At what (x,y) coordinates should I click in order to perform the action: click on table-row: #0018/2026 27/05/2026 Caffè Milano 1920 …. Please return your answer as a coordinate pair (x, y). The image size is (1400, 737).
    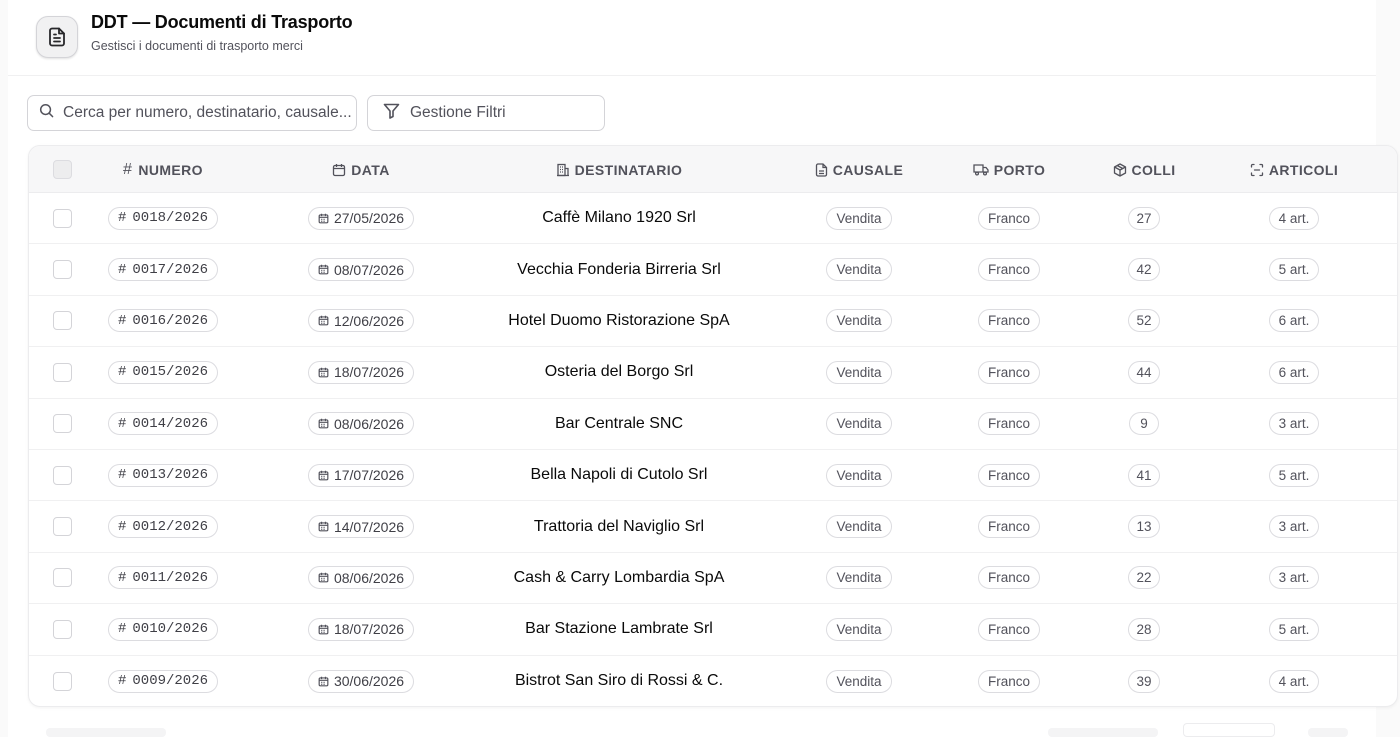
    Looking at the image, I should click on (713, 219).